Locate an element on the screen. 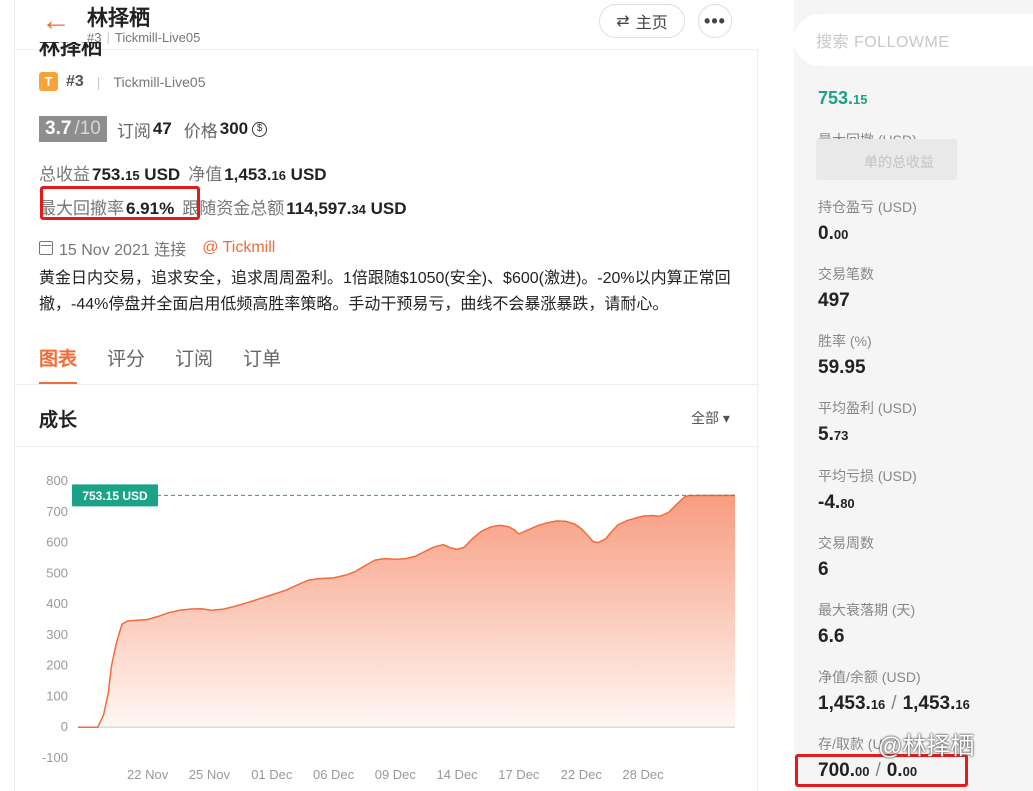  sidebar-total-profit: 753.15 is located at coordinates (843, 98).